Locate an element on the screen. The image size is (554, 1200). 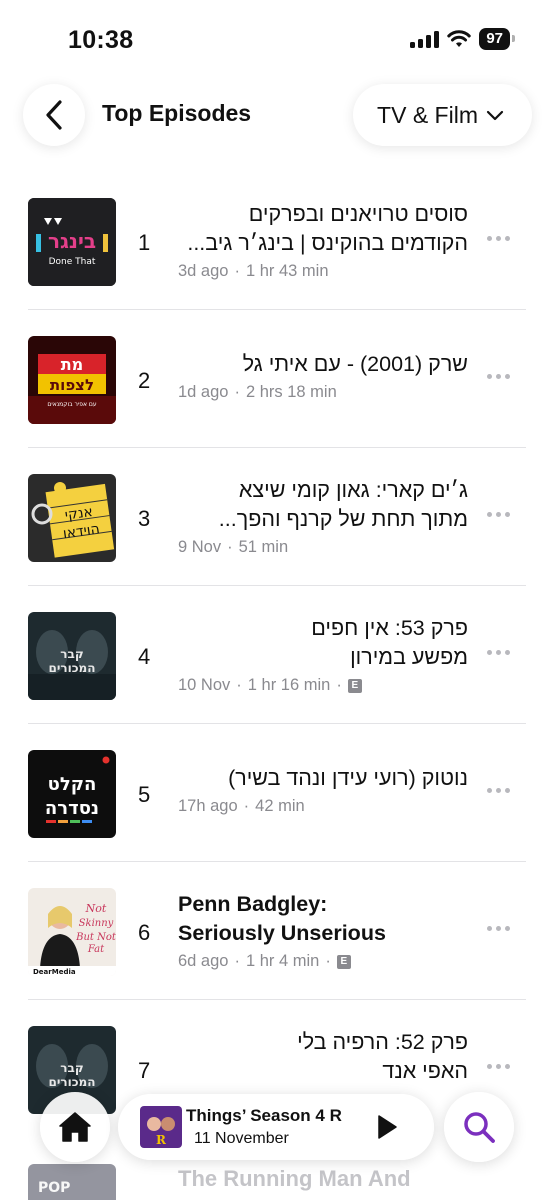
status-icons: 97 is located at coordinates (462, 39).